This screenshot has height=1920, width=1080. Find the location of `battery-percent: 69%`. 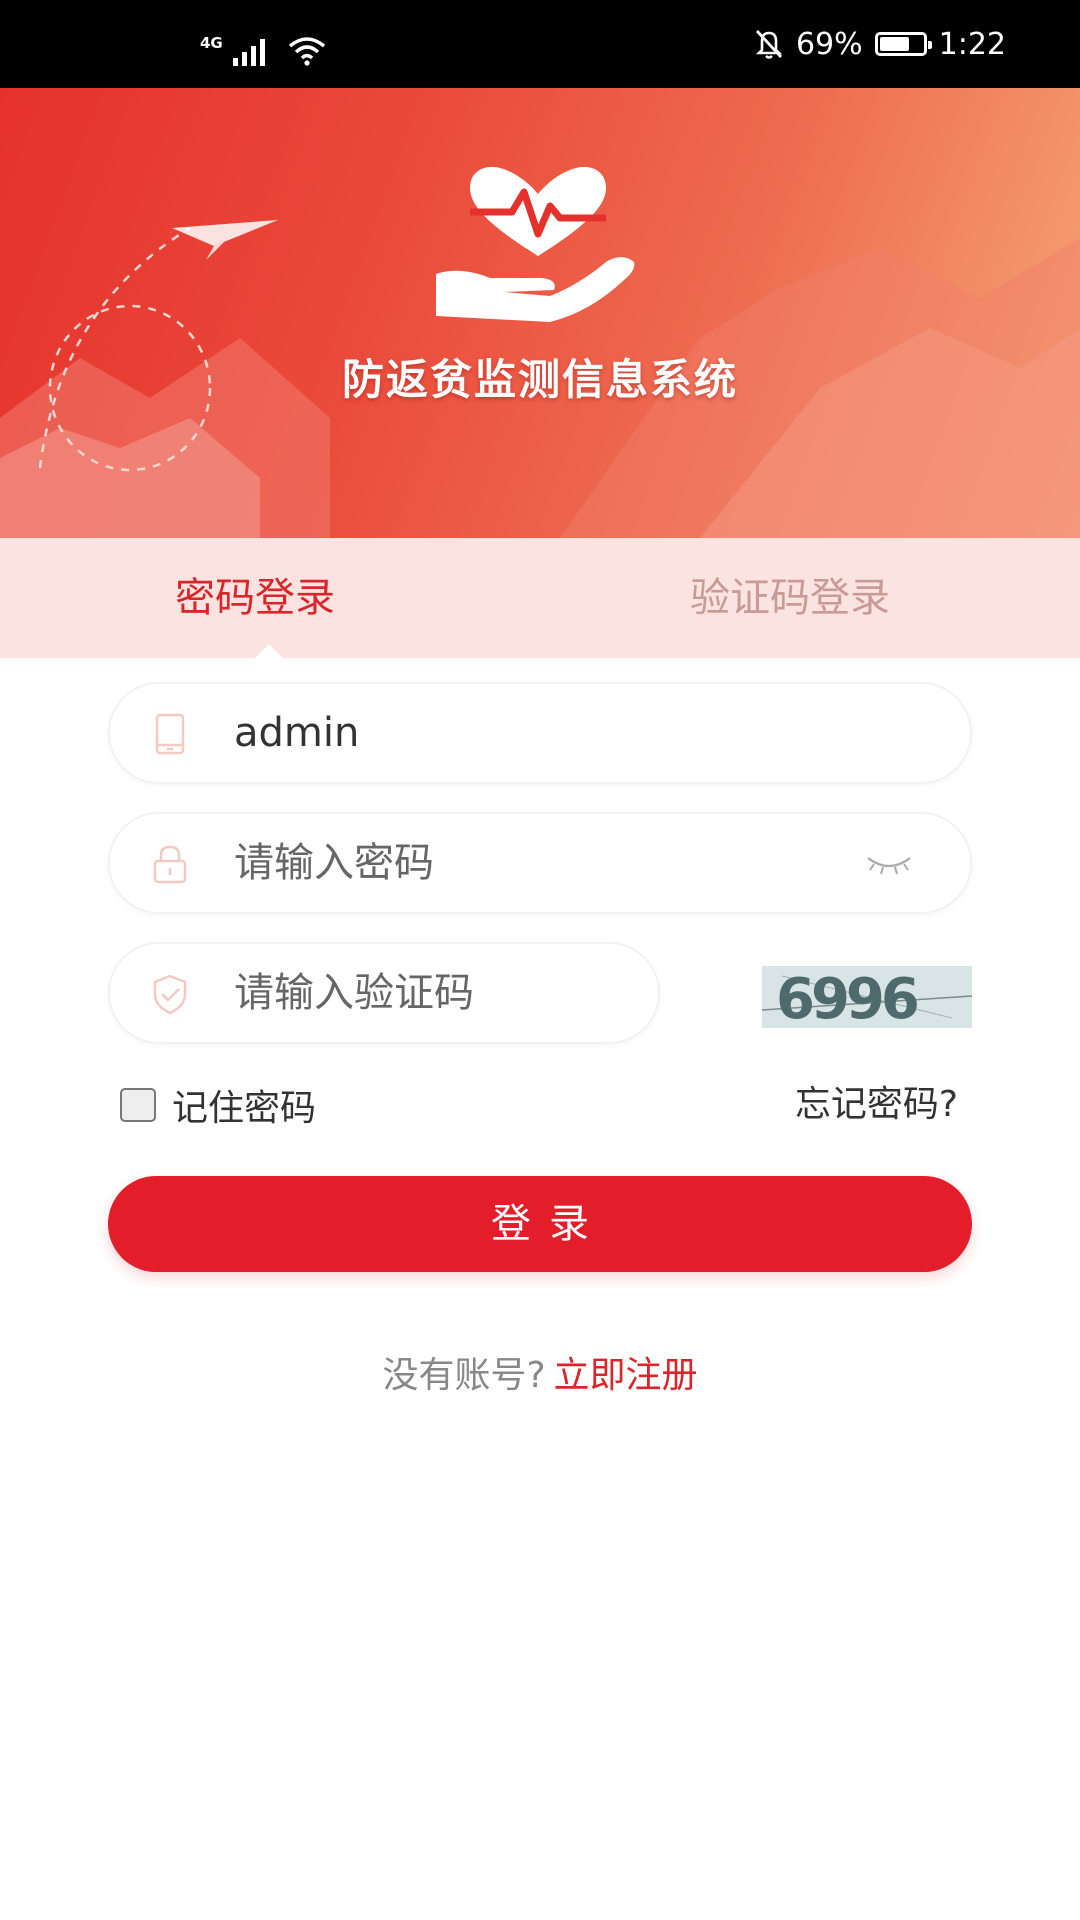

battery-percent: 69% is located at coordinates (829, 44).